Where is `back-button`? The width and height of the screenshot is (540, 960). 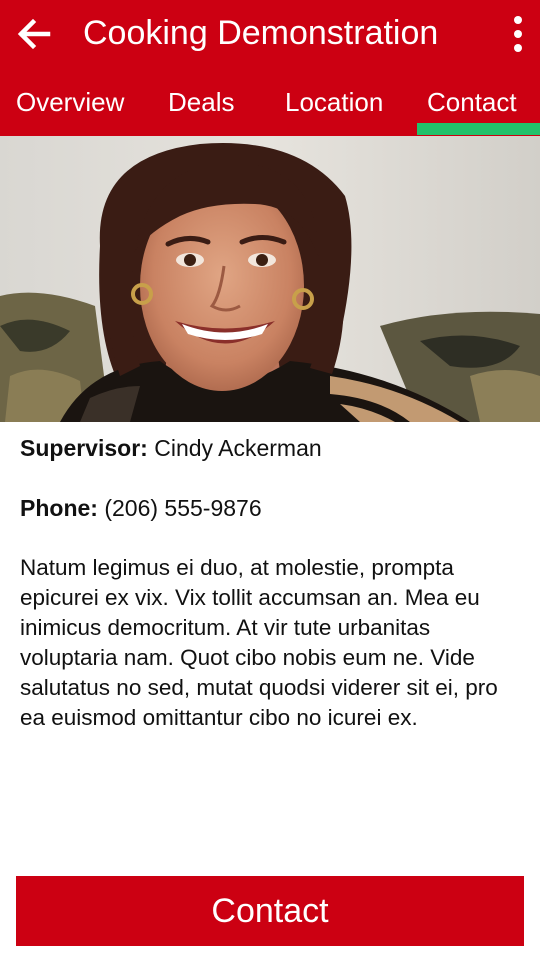 back-button is located at coordinates (34, 34).